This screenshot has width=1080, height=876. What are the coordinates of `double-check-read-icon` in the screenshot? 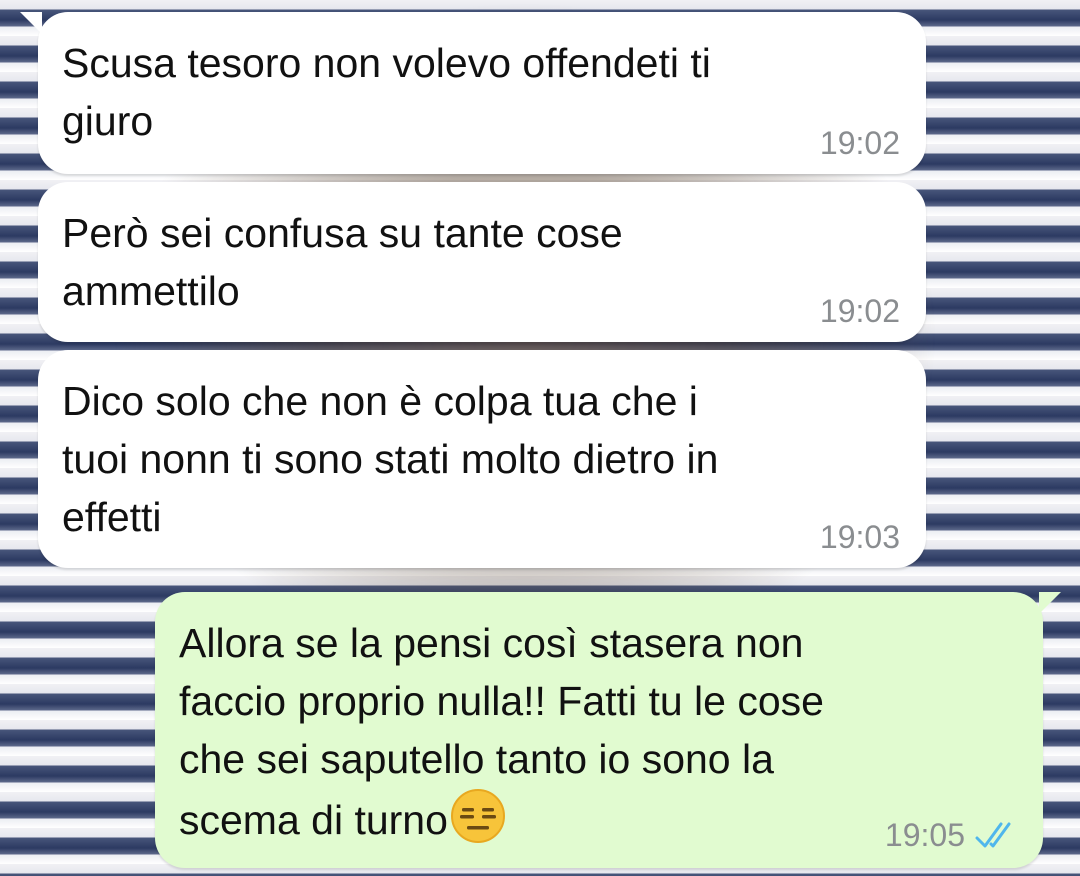 It's located at (993, 835).